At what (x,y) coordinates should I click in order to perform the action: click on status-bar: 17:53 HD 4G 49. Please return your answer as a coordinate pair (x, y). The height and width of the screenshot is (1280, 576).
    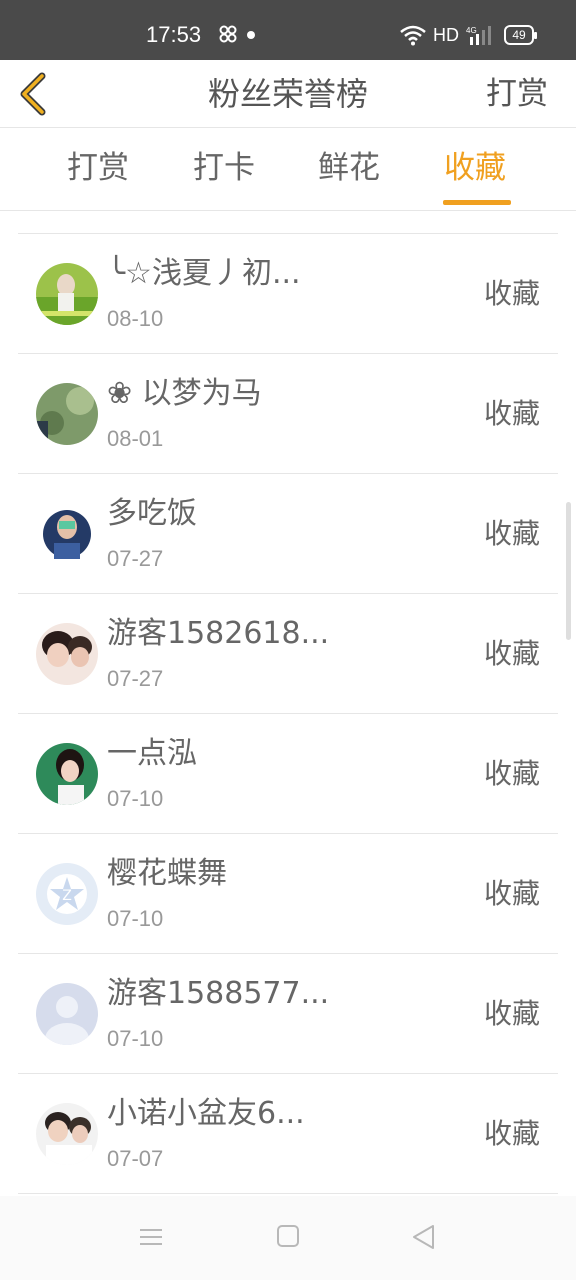
    Looking at the image, I should click on (288, 30).